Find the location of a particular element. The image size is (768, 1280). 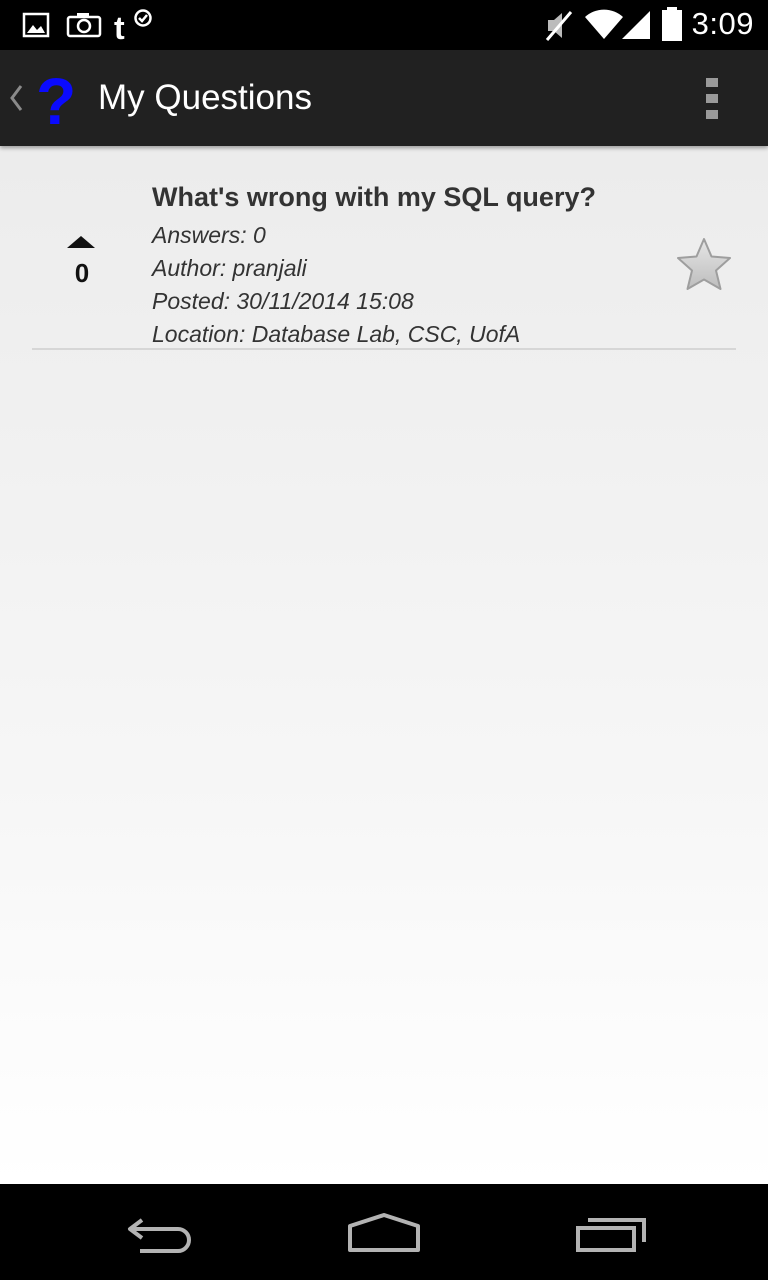

home-icon is located at coordinates (384, 1233).